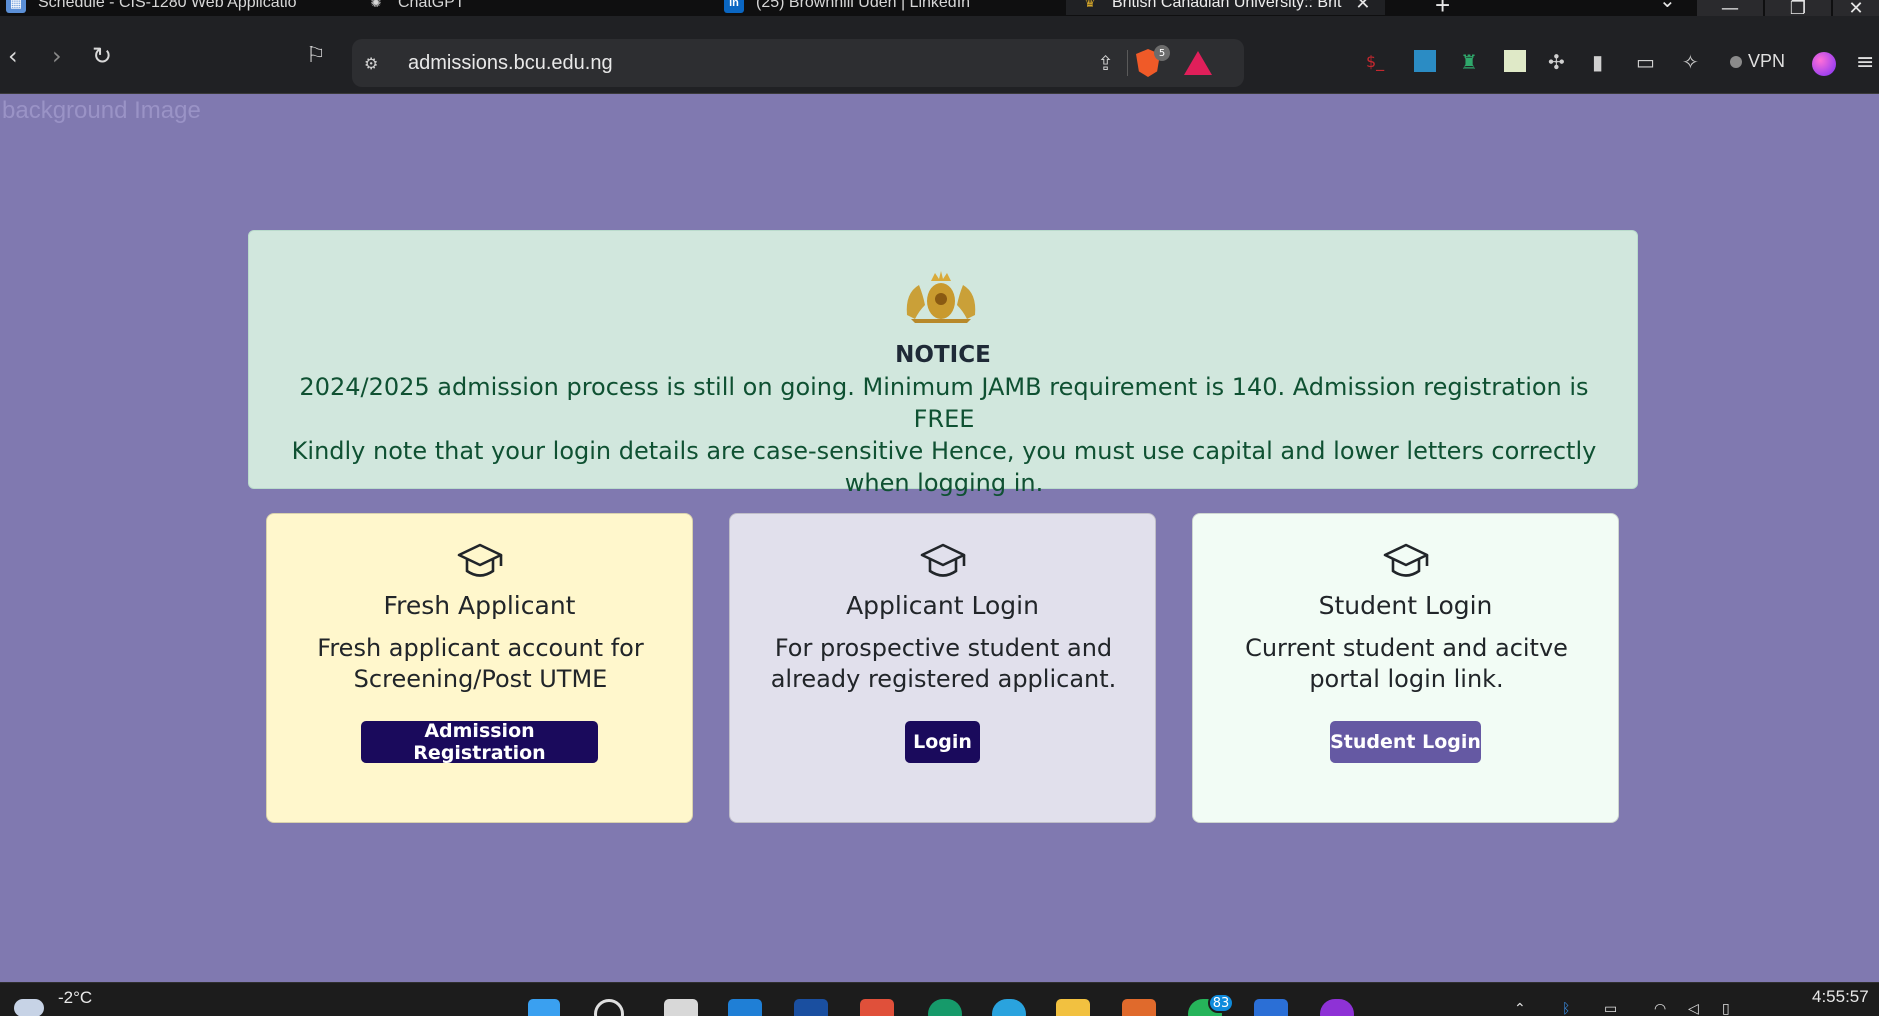 The height and width of the screenshot is (1016, 1879). Describe the element at coordinates (943, 355) in the screenshot. I see `notice-title: NOTICE` at that location.